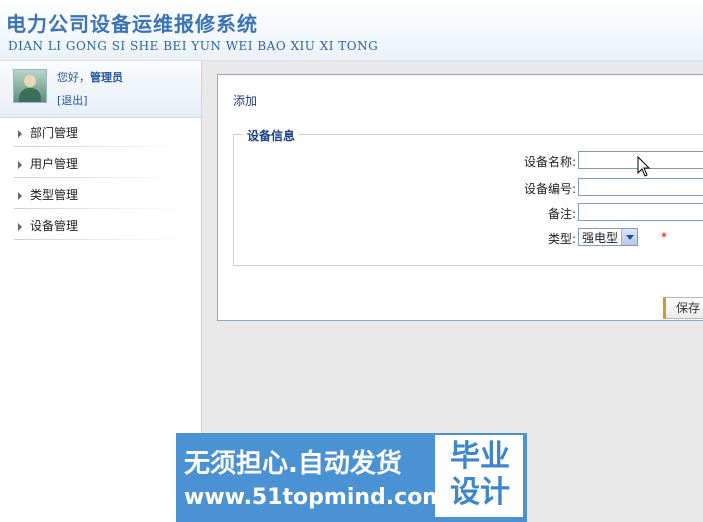 This screenshot has width=703, height=522. Describe the element at coordinates (468, 238) in the screenshot. I see `row-type: 类型: 强电型 *` at that location.